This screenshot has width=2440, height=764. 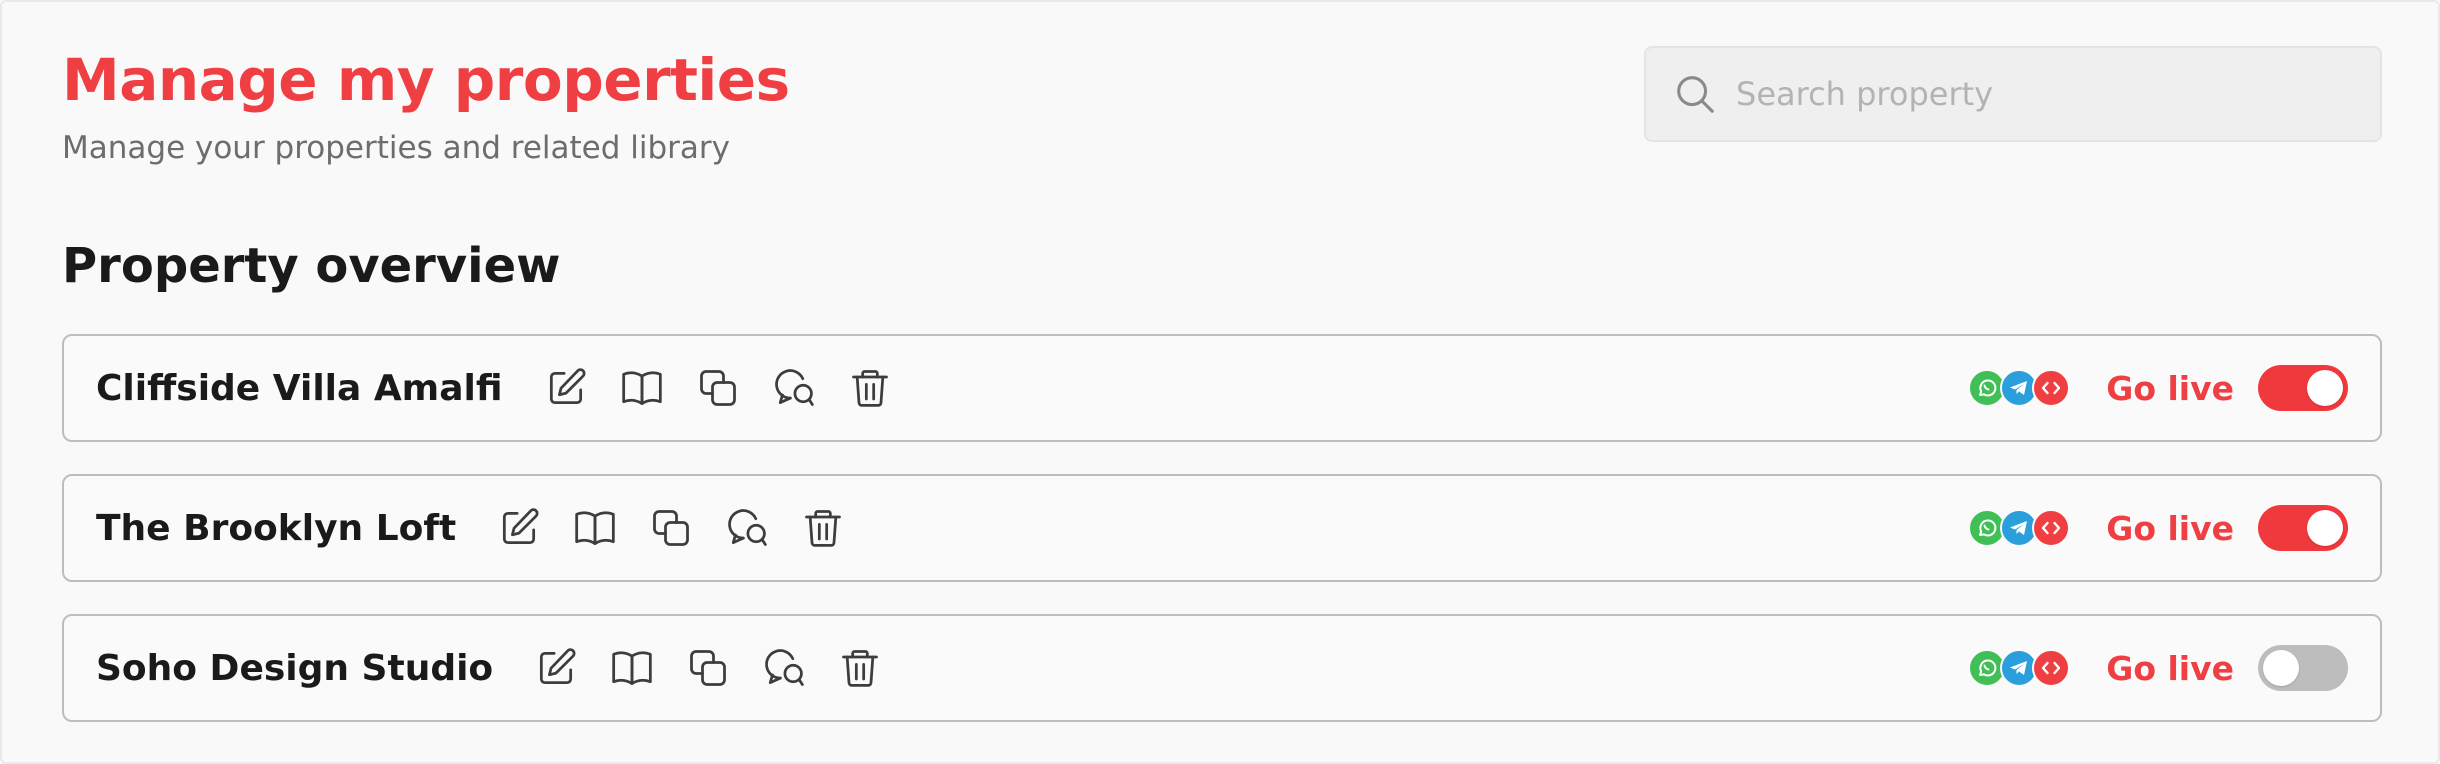 What do you see at coordinates (276, 528) in the screenshot?
I see `property-name: The Brooklyn Loft` at bounding box center [276, 528].